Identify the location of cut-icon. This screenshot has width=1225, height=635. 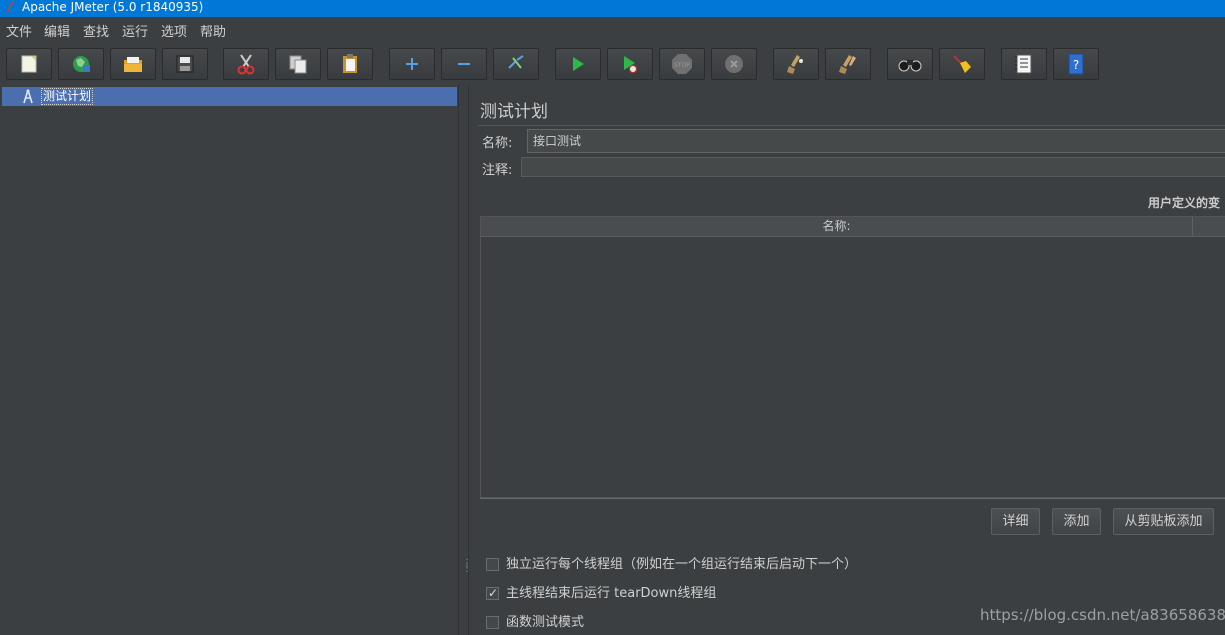
(246, 64).